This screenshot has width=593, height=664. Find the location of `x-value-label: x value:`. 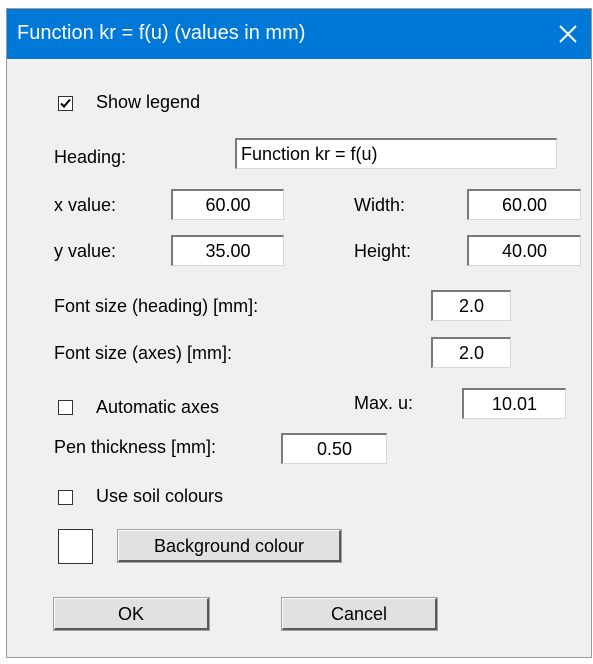

x-value-label: x value: is located at coordinates (85, 205).